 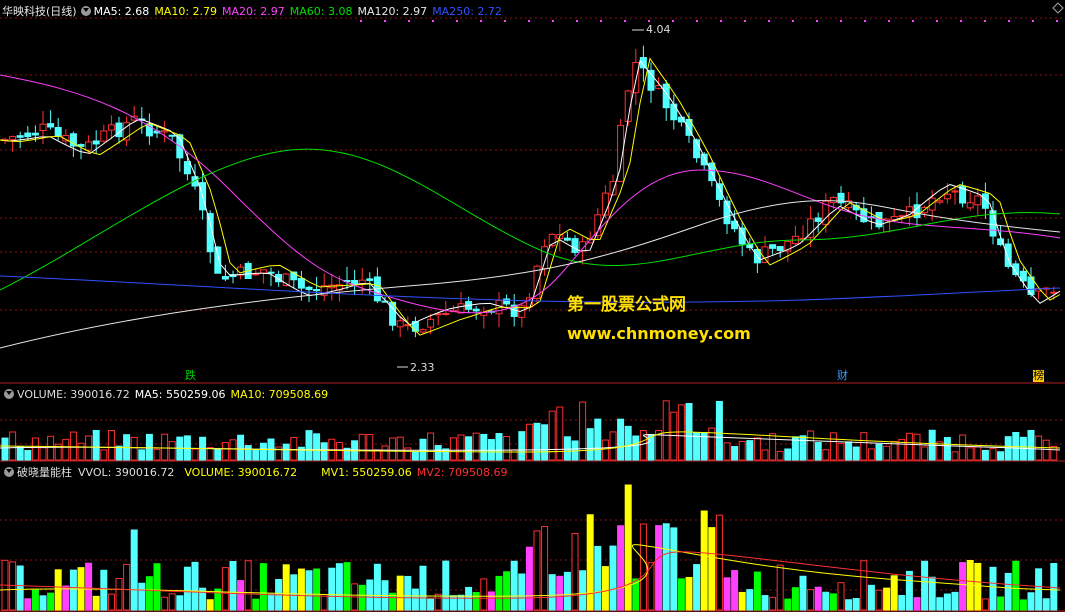 What do you see at coordinates (190, 376) in the screenshot?
I see `event-fall-marker: 跌` at bounding box center [190, 376].